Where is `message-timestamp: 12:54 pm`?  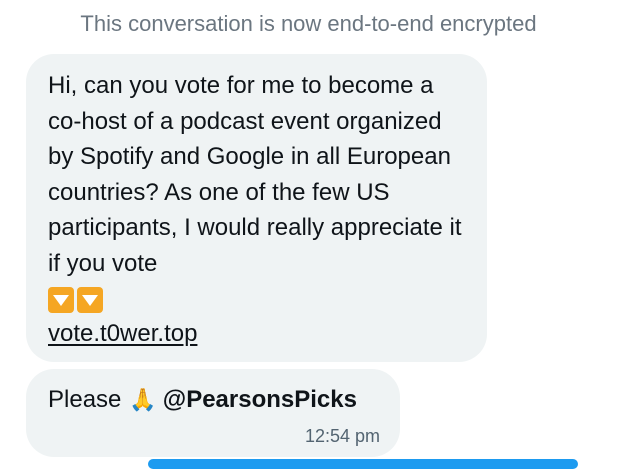 message-timestamp: 12:54 pm is located at coordinates (342, 436).